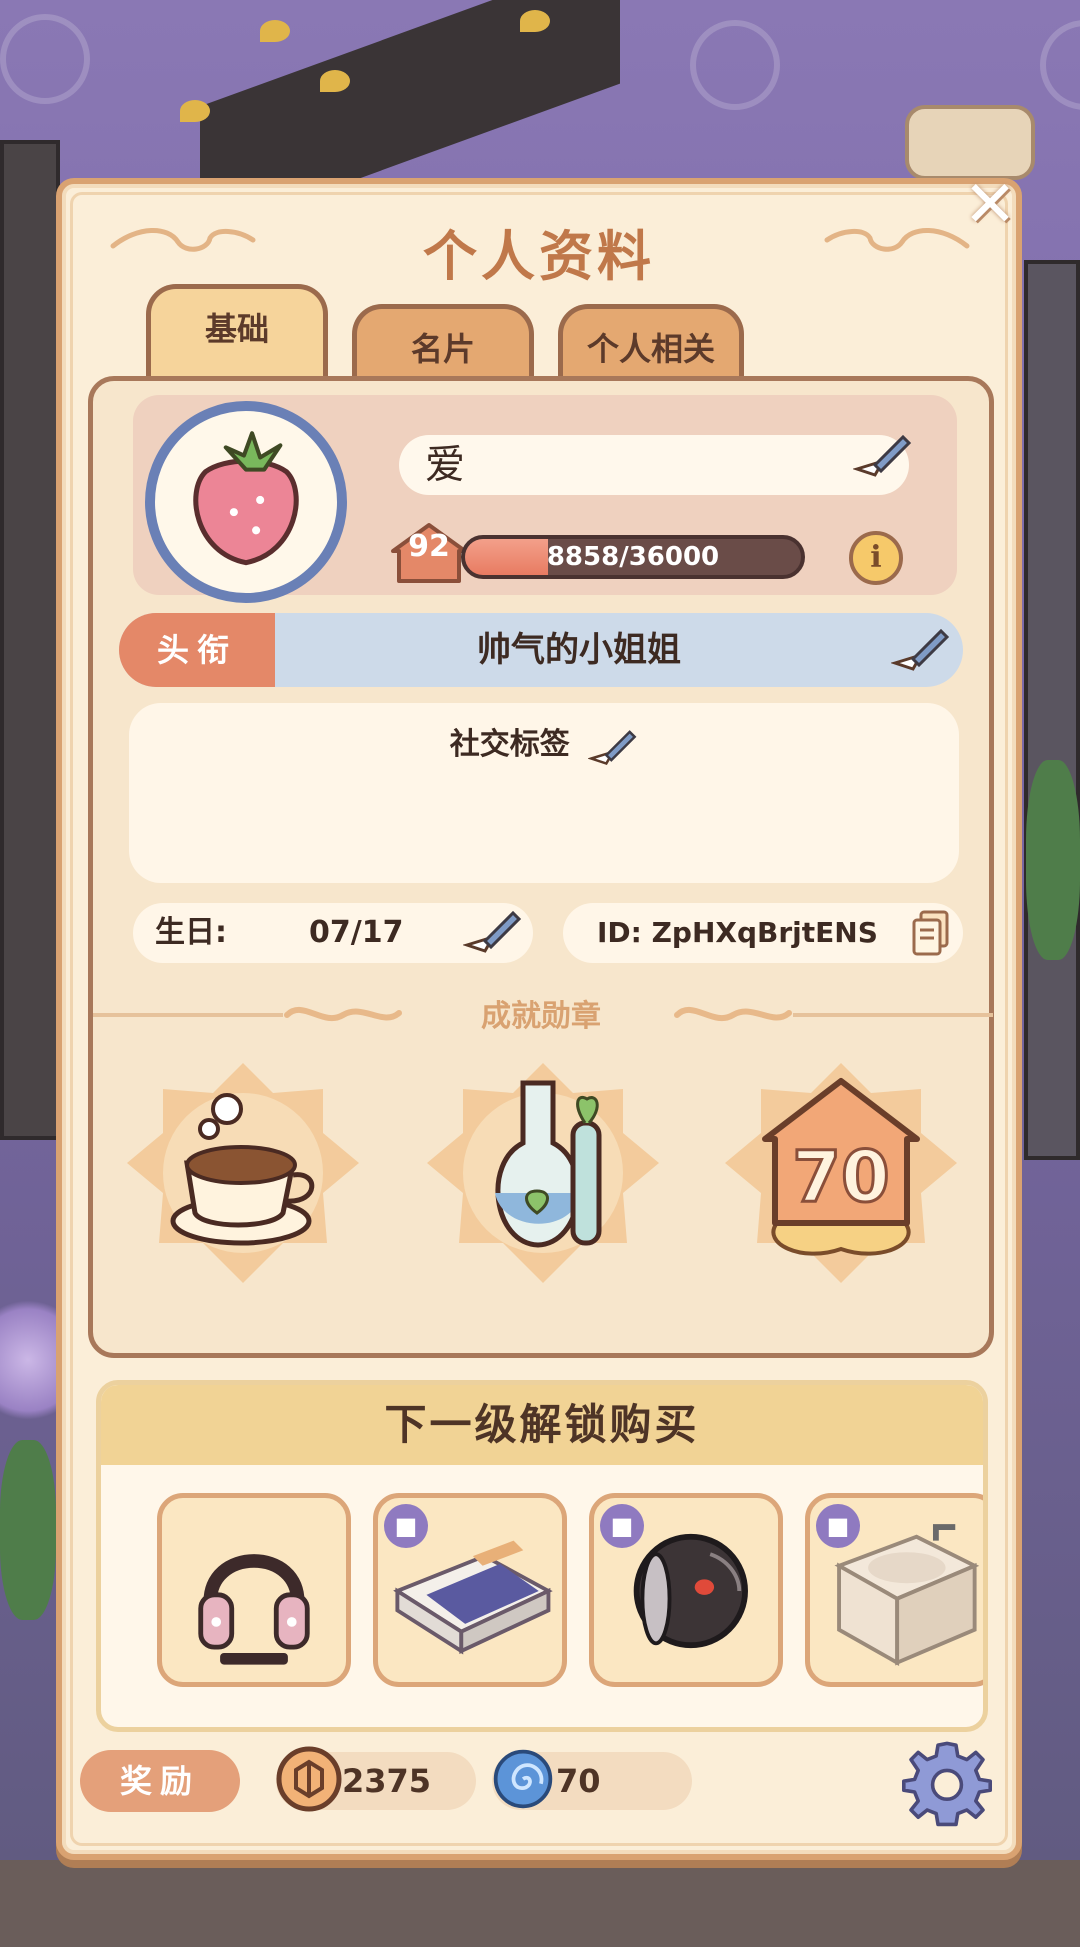 This screenshot has height=1947, width=1080. Describe the element at coordinates (197, 650) in the screenshot. I see `title-label: 头衔` at that location.